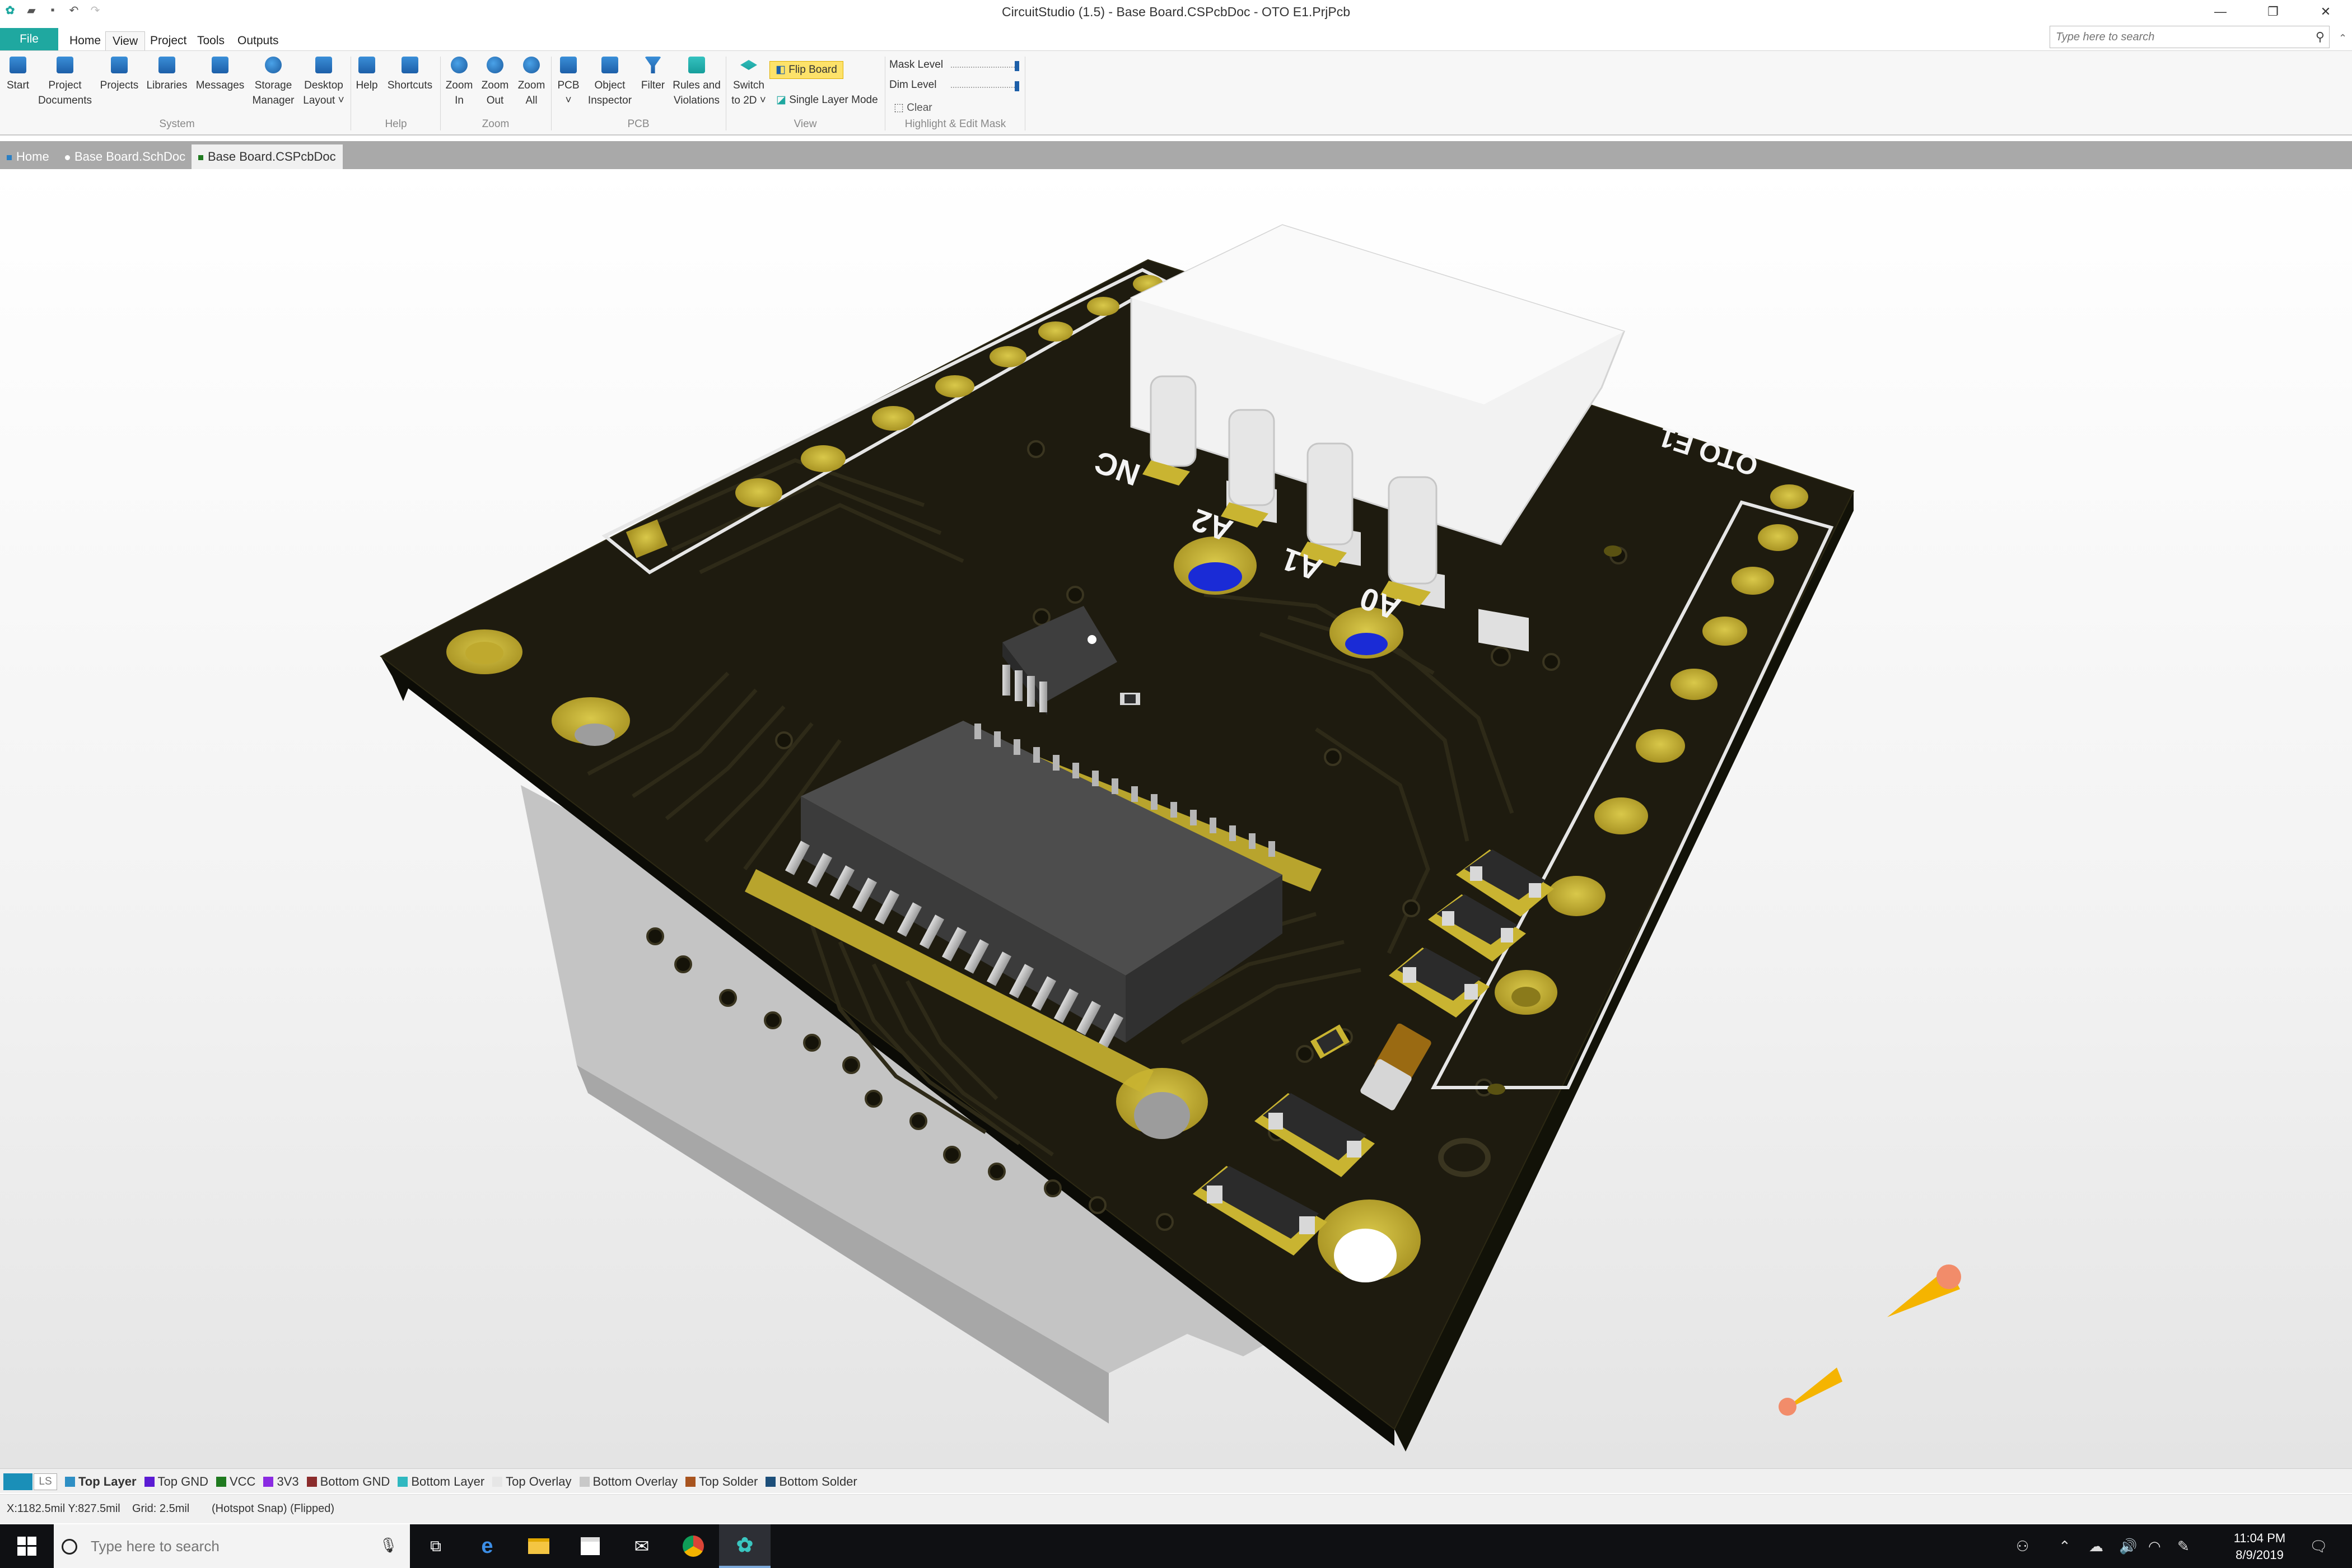  Describe the element at coordinates (2273, 12) in the screenshot. I see `restore-icon: ❐` at that location.